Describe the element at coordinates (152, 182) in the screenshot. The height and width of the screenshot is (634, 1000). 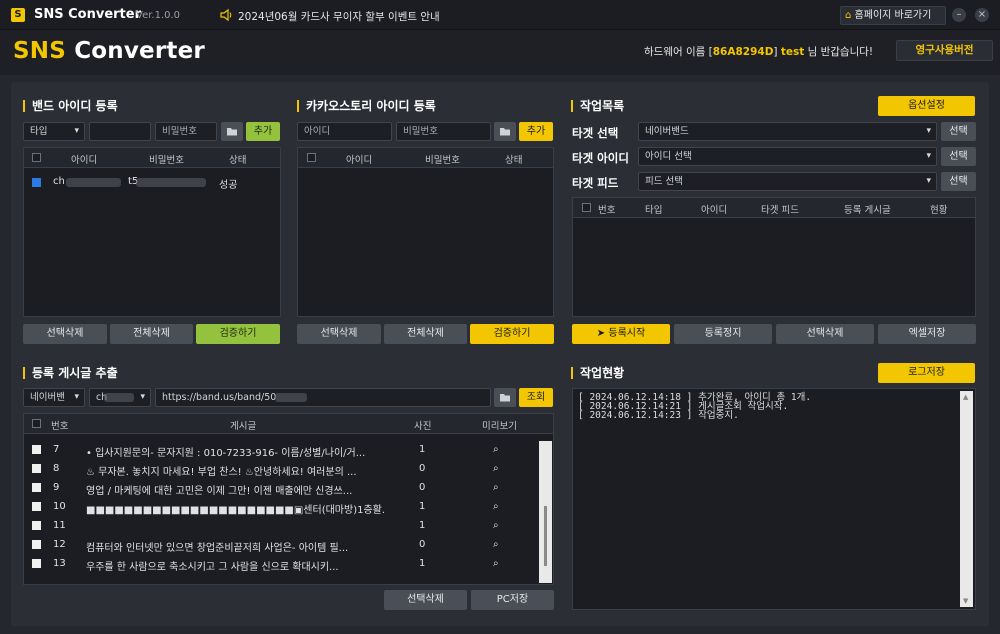
I see `table-row: ch t5 성공` at that location.